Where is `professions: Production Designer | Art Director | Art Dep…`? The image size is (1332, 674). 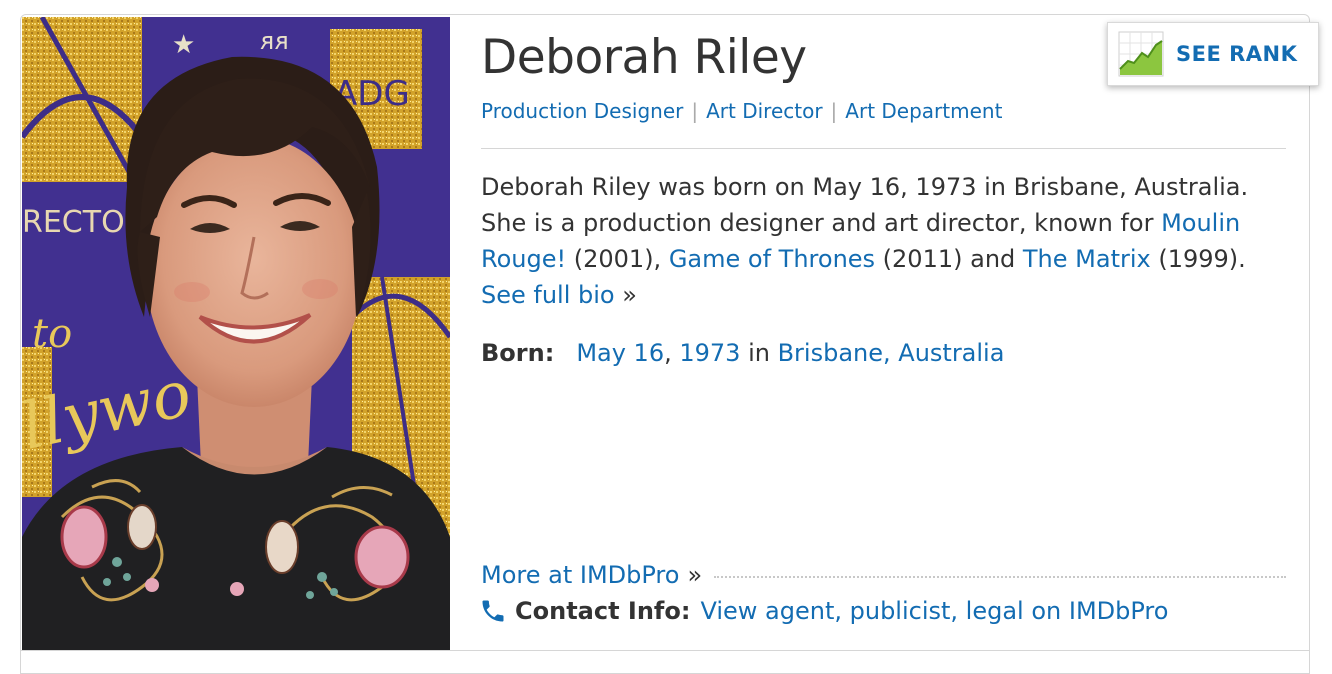 professions: Production Designer | Art Director | Art Dep… is located at coordinates (883, 111).